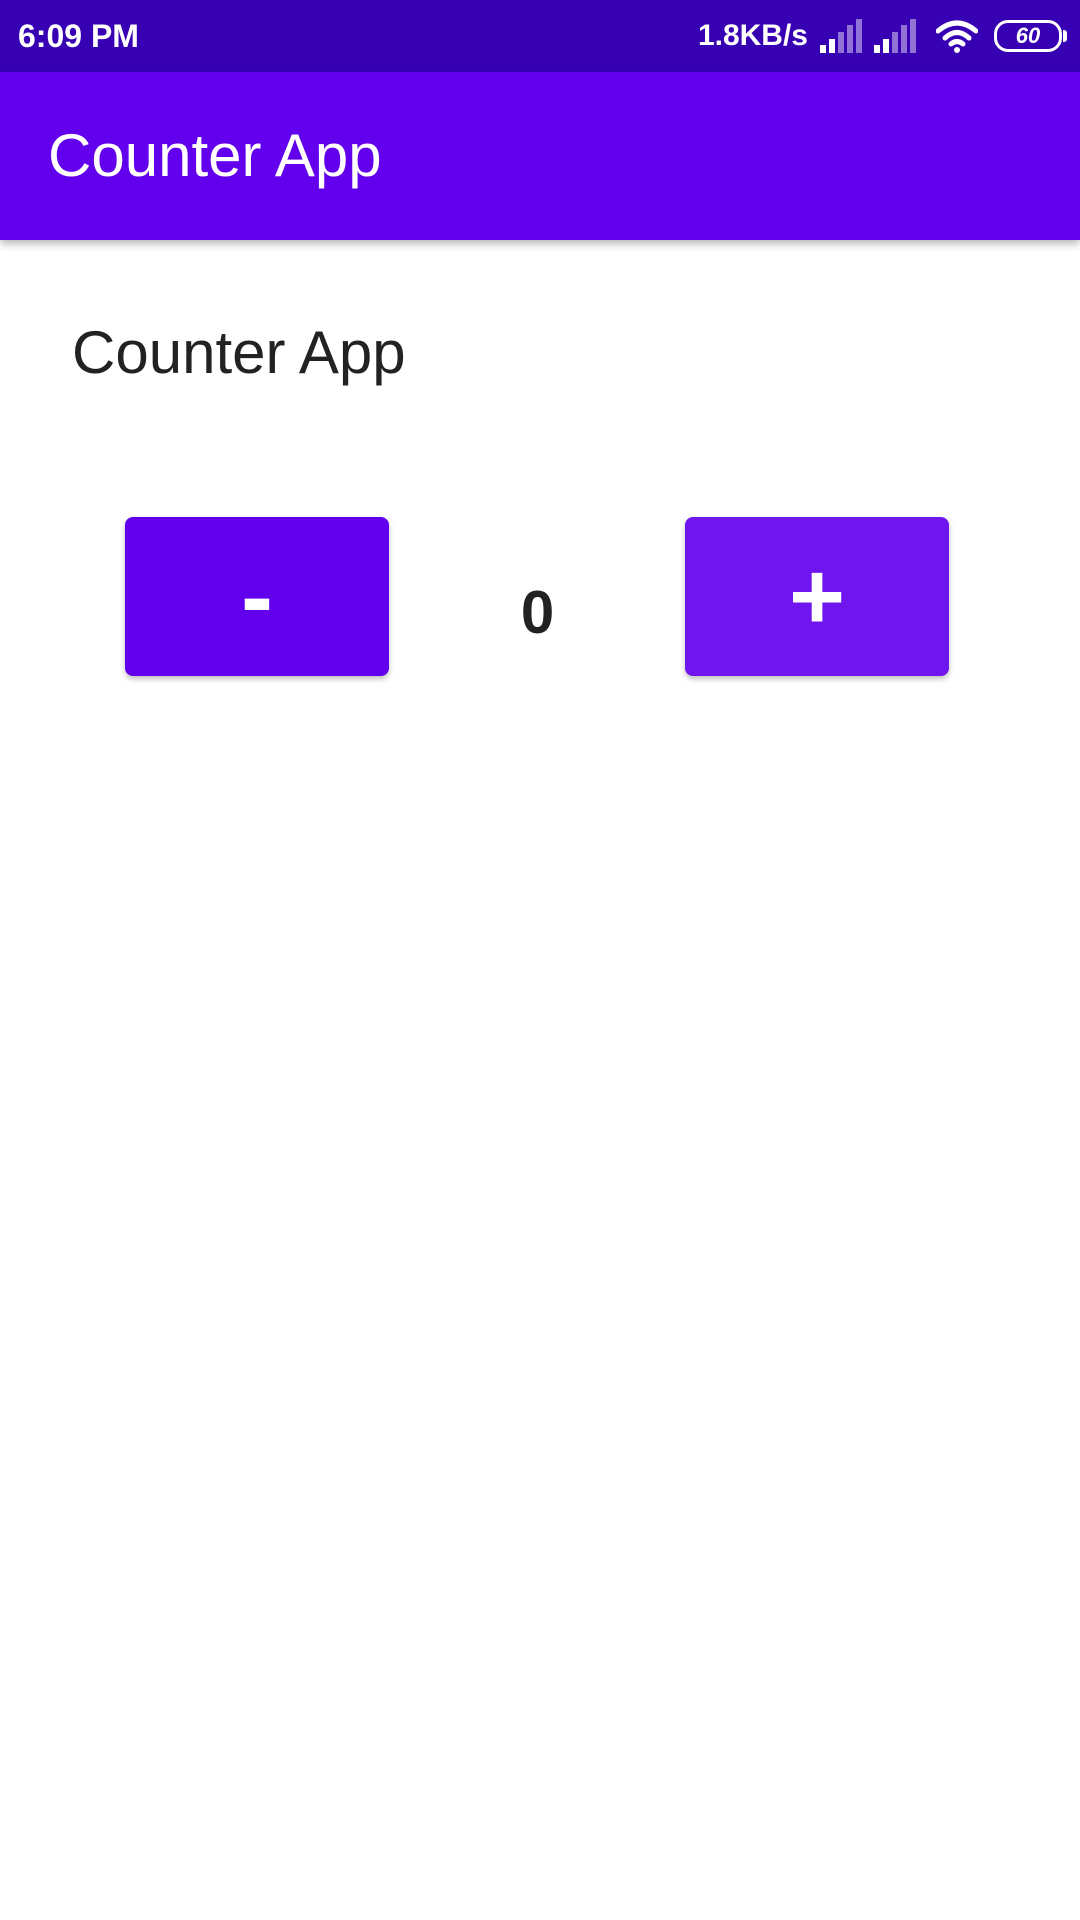 The width and height of the screenshot is (1080, 1920). I want to click on page-heading: Counter App, so click(239, 352).